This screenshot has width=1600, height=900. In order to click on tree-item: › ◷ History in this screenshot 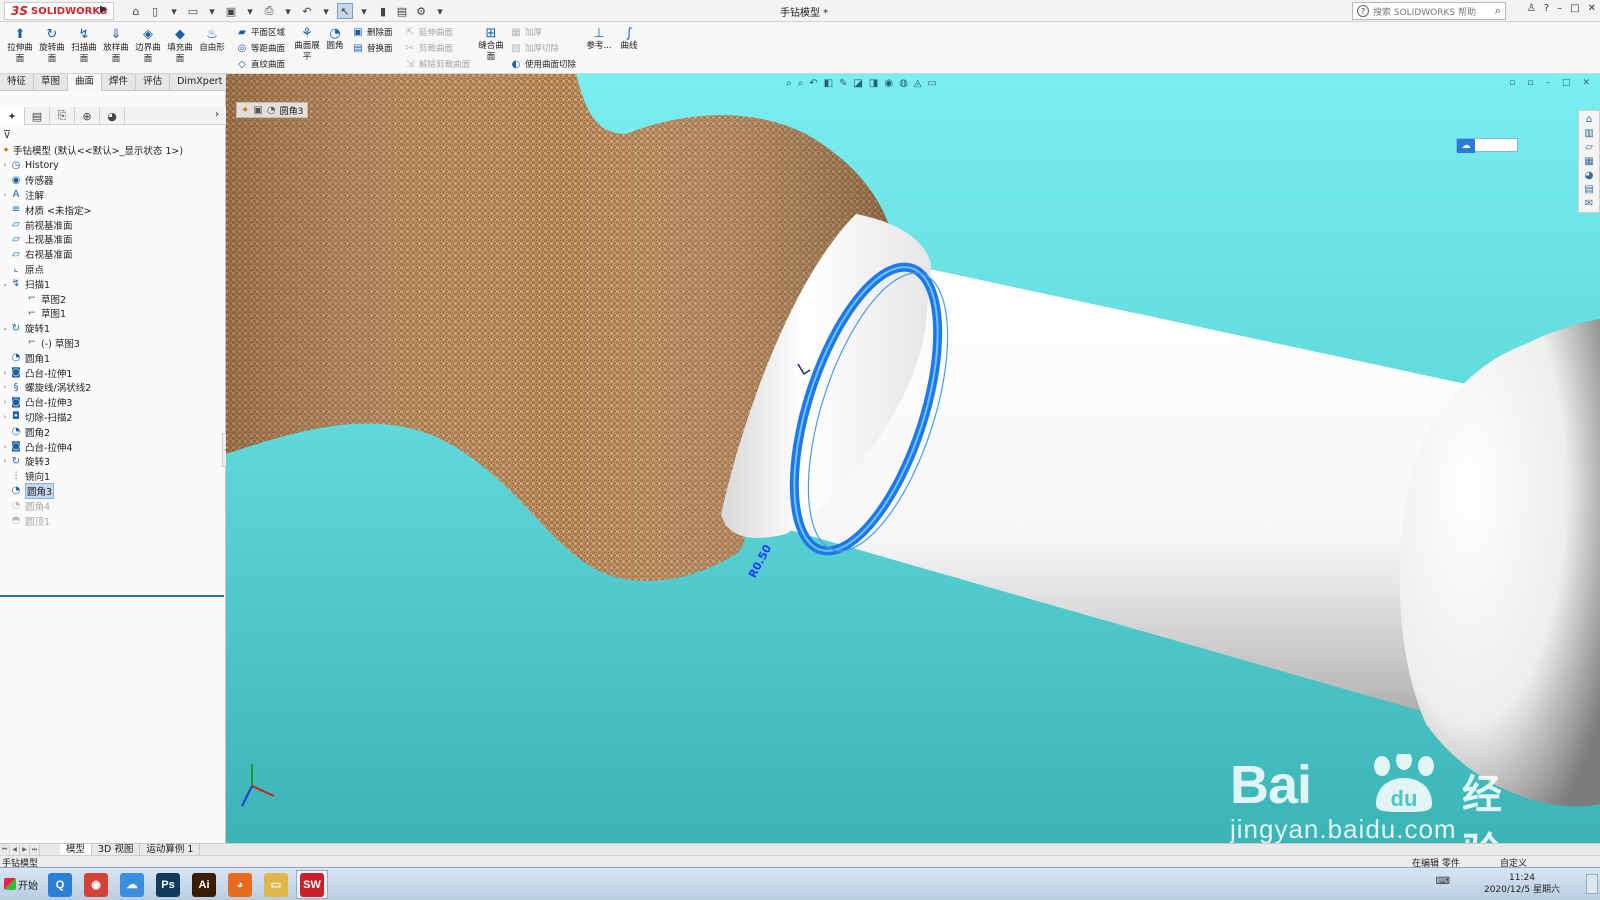, I will do `click(112, 165)`.